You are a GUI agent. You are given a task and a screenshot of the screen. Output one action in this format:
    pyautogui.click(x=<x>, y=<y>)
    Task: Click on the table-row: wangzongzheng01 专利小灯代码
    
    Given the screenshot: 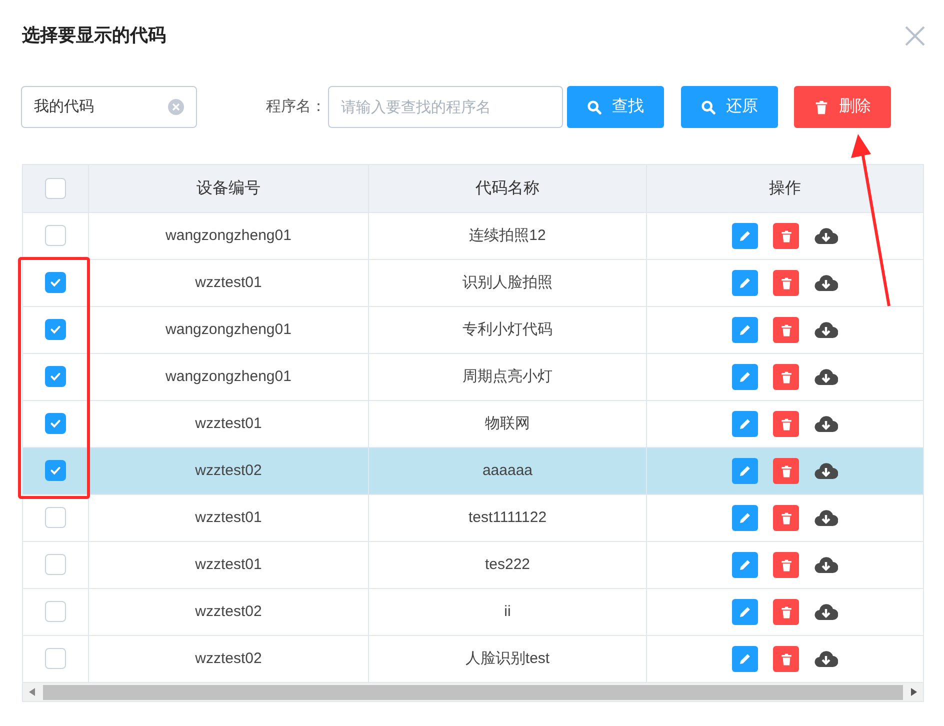 What is the action you would take?
    pyautogui.click(x=473, y=329)
    